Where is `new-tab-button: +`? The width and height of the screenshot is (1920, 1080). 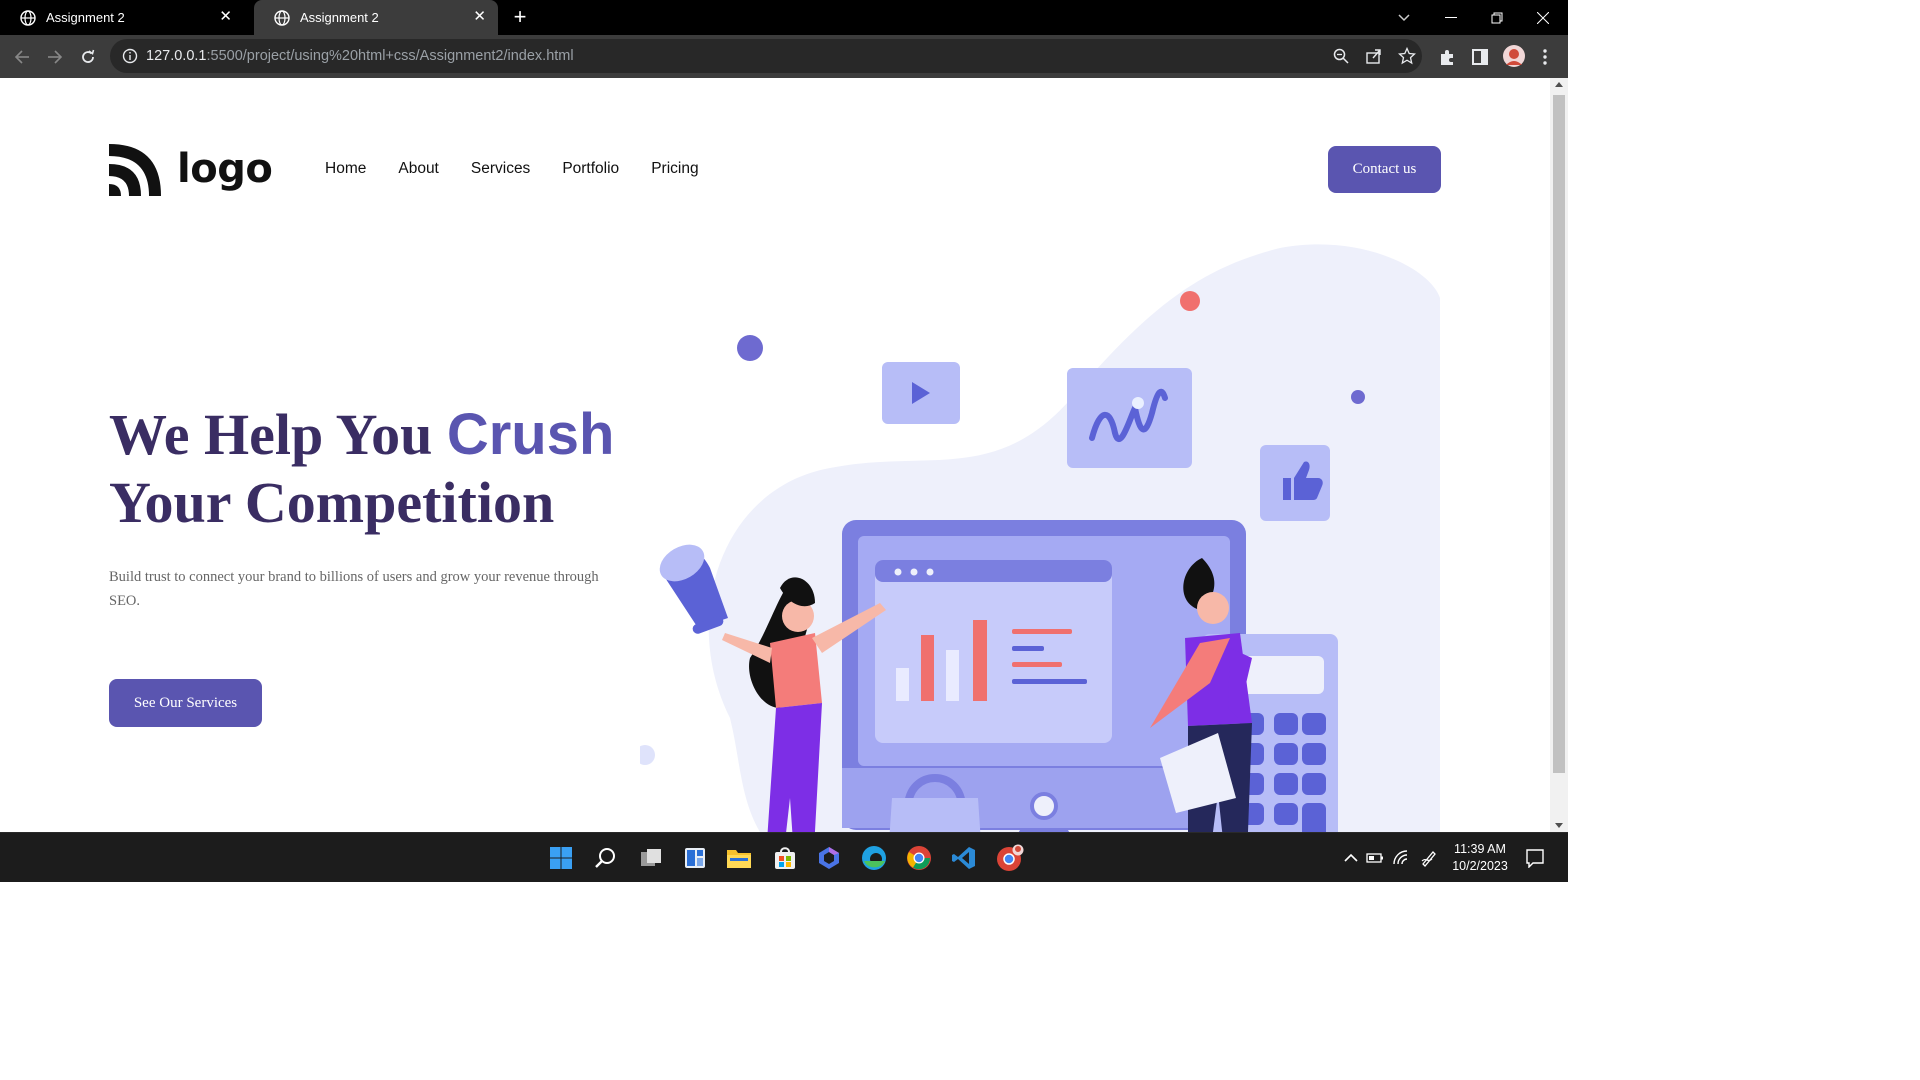
new-tab-button: + is located at coordinates (520, 17).